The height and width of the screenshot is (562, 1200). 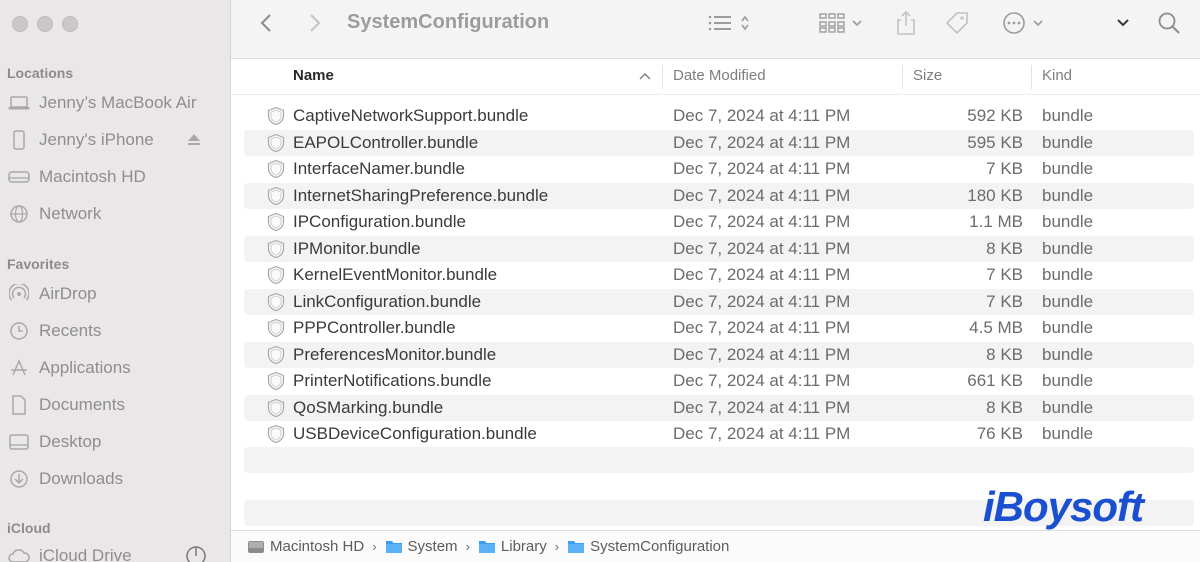 I want to click on laptop-icon, so click(x=19, y=103).